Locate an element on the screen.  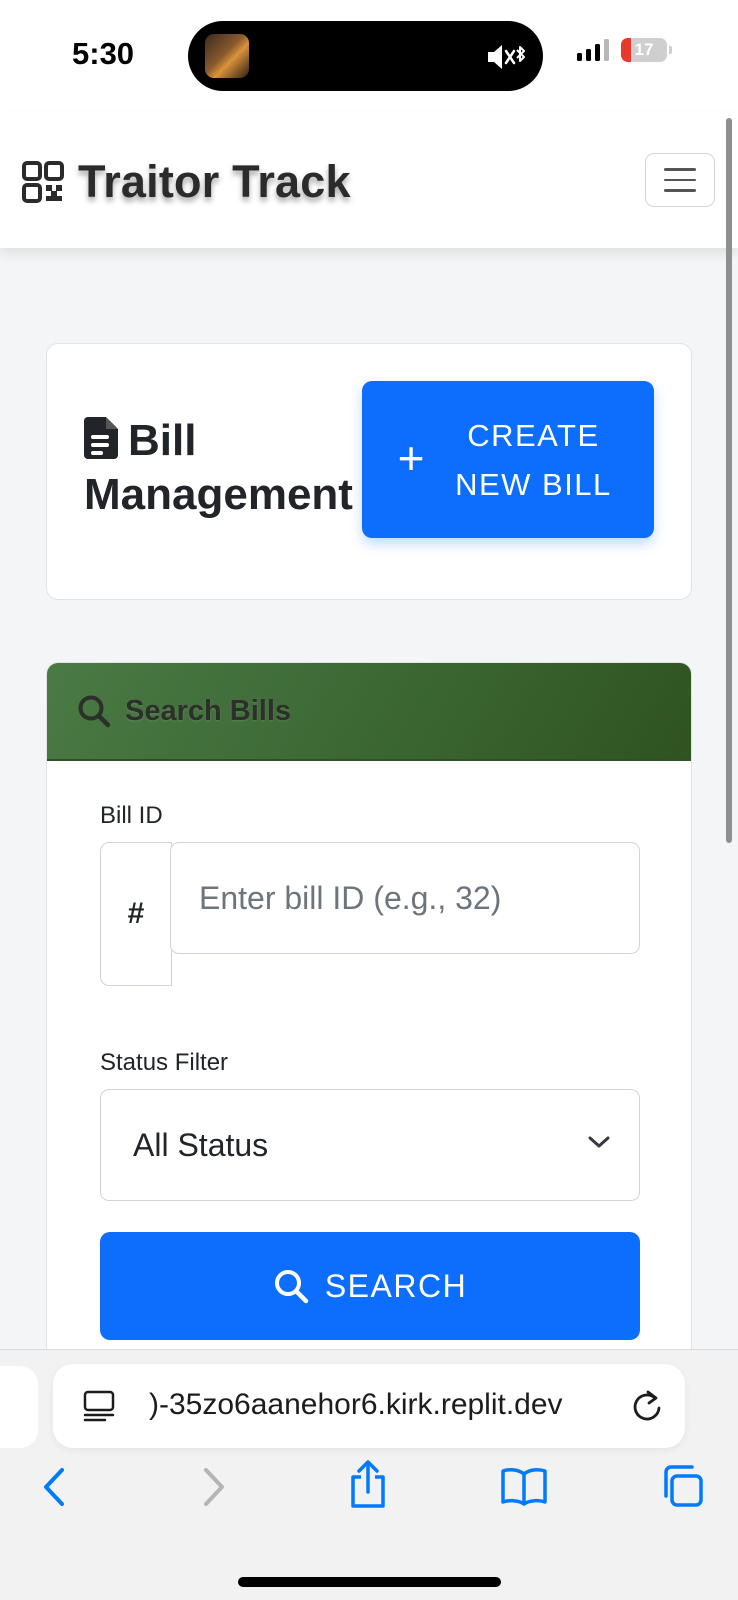
file-text-icon is located at coordinates (101, 438).